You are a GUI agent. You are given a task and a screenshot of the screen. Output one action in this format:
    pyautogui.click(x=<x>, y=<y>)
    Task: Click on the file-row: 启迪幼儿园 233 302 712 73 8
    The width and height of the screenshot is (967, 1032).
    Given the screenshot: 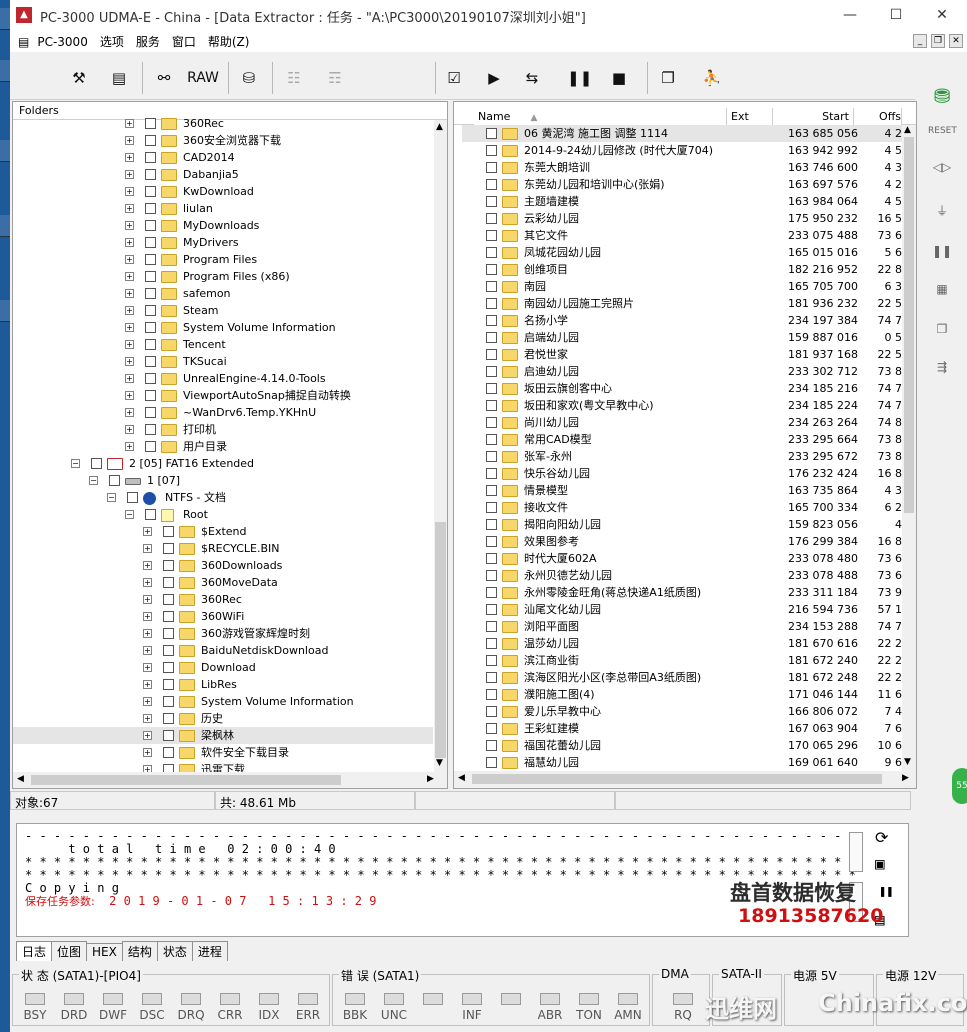 What is the action you would take?
    pyautogui.click(x=682, y=371)
    